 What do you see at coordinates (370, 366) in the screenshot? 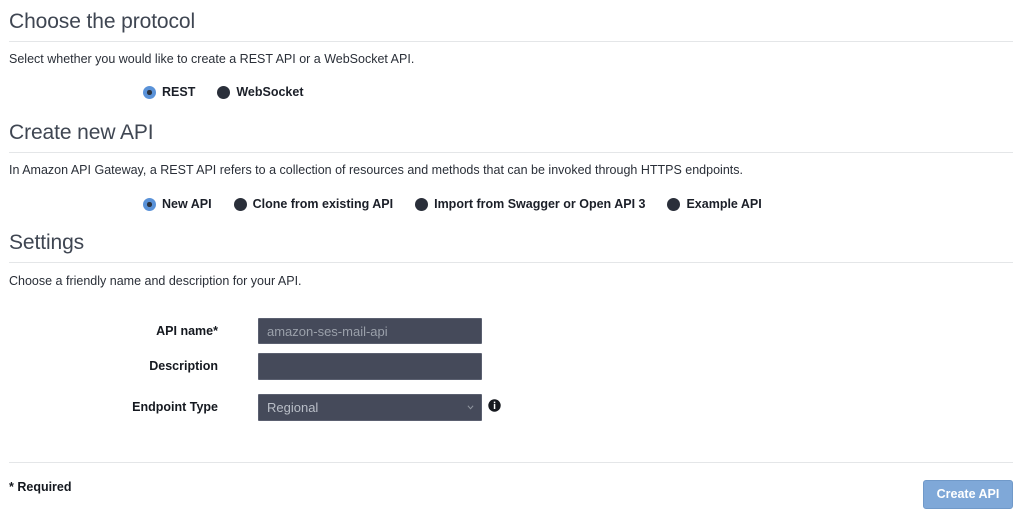
I see `description-input` at bounding box center [370, 366].